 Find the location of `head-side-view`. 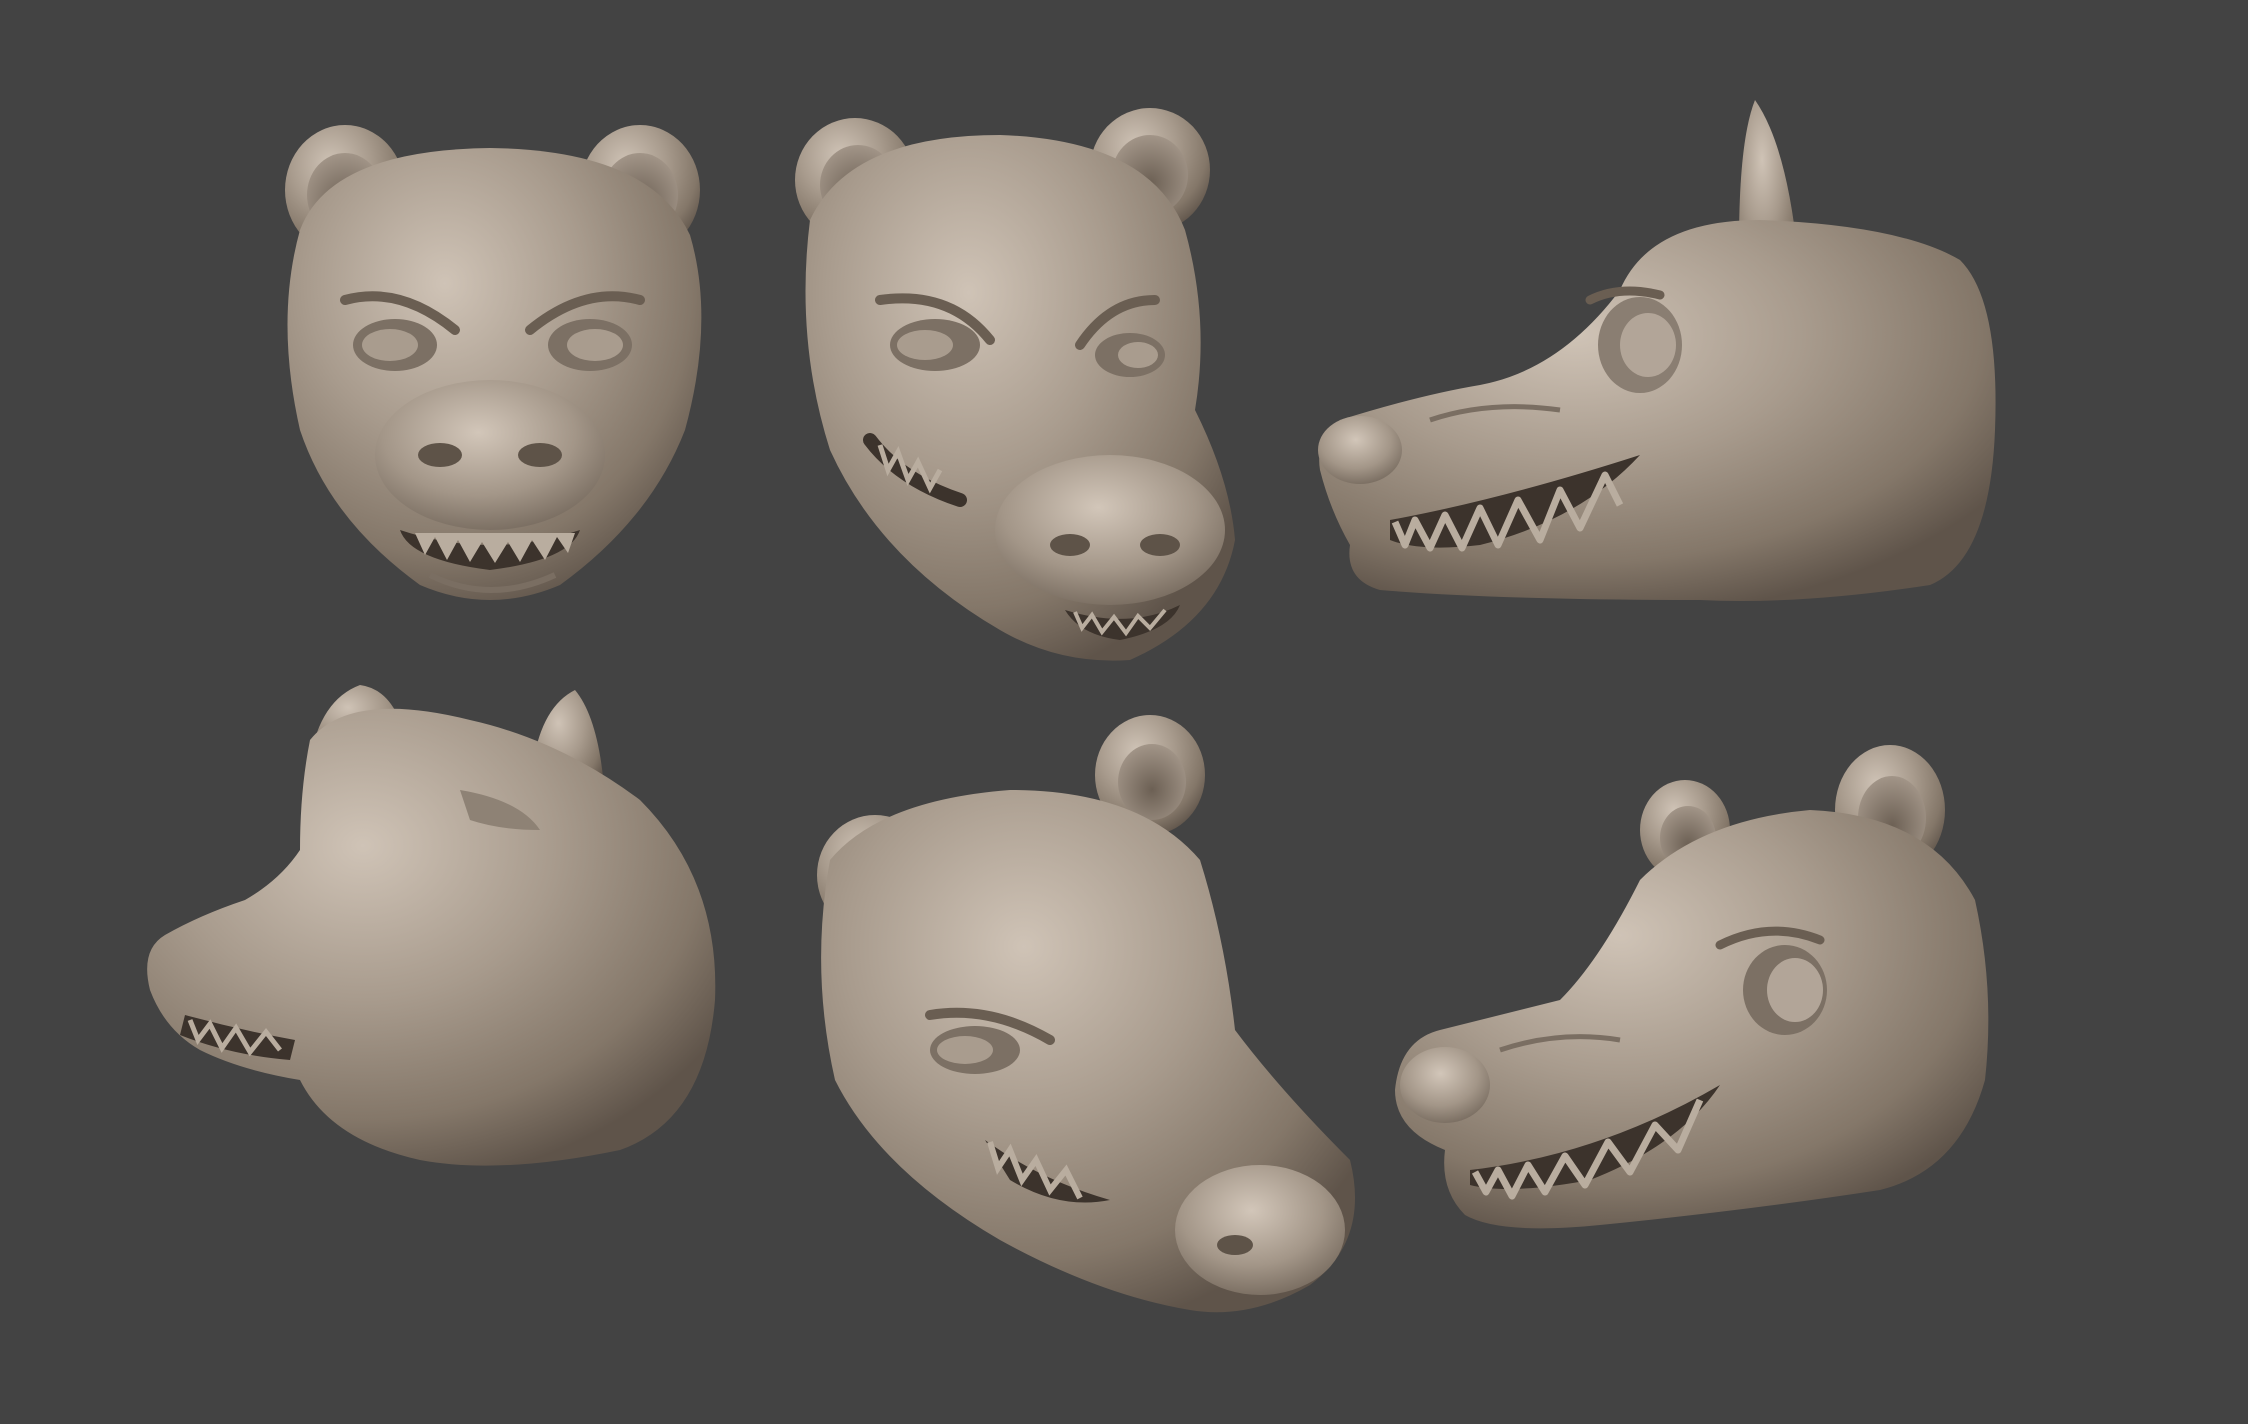

head-side-view is located at coordinates (1657, 350).